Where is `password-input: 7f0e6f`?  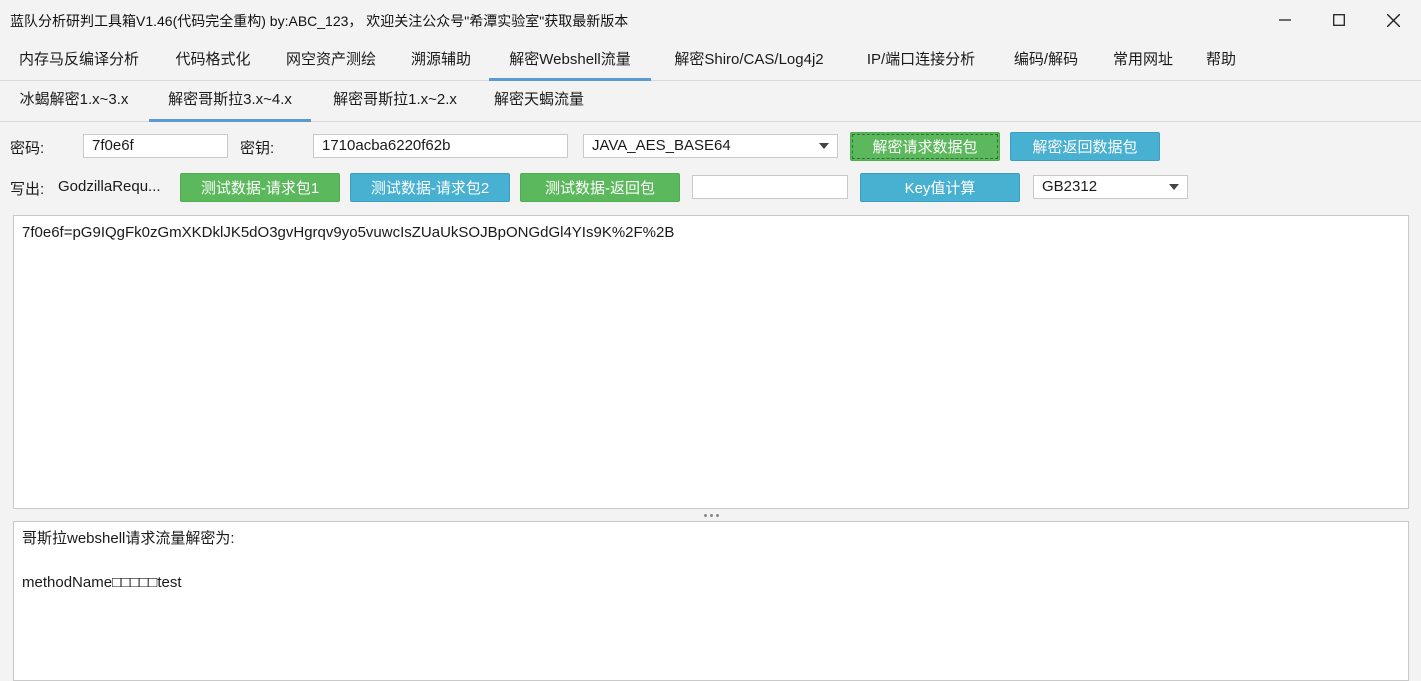 password-input: 7f0e6f is located at coordinates (155, 146).